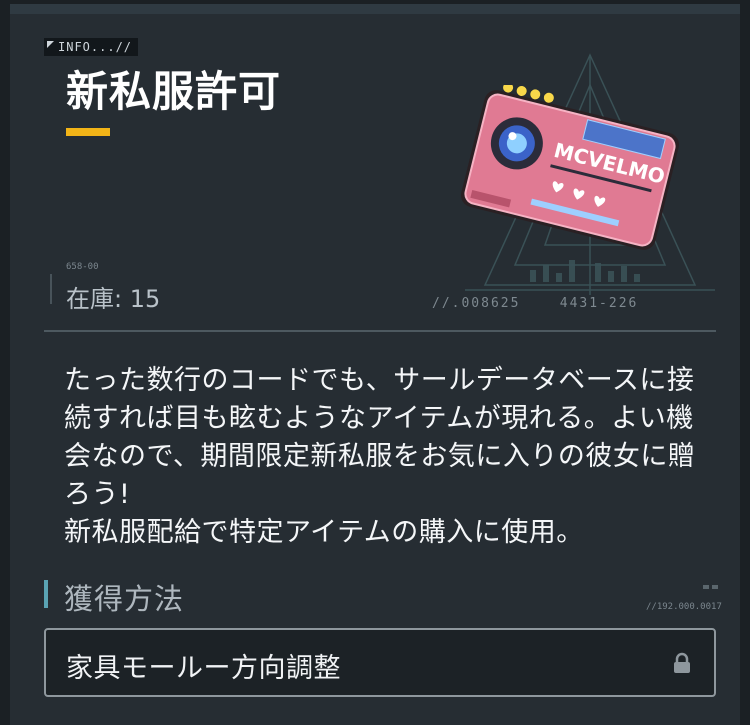 This screenshot has height=725, width=750. What do you see at coordinates (113, 299) in the screenshot?
I see `stock-count: 在庫: 15` at bounding box center [113, 299].